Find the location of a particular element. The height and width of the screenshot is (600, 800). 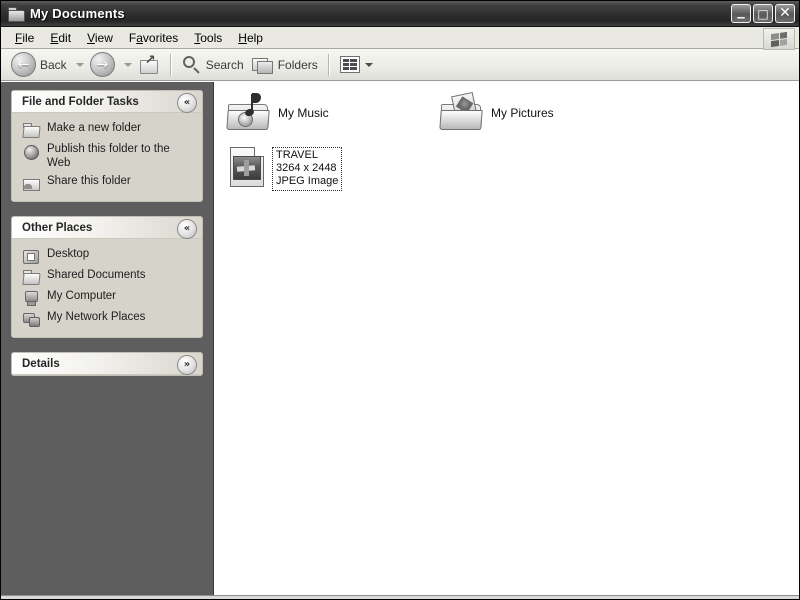

menu-edit-rest: dit is located at coordinates (65, 37).